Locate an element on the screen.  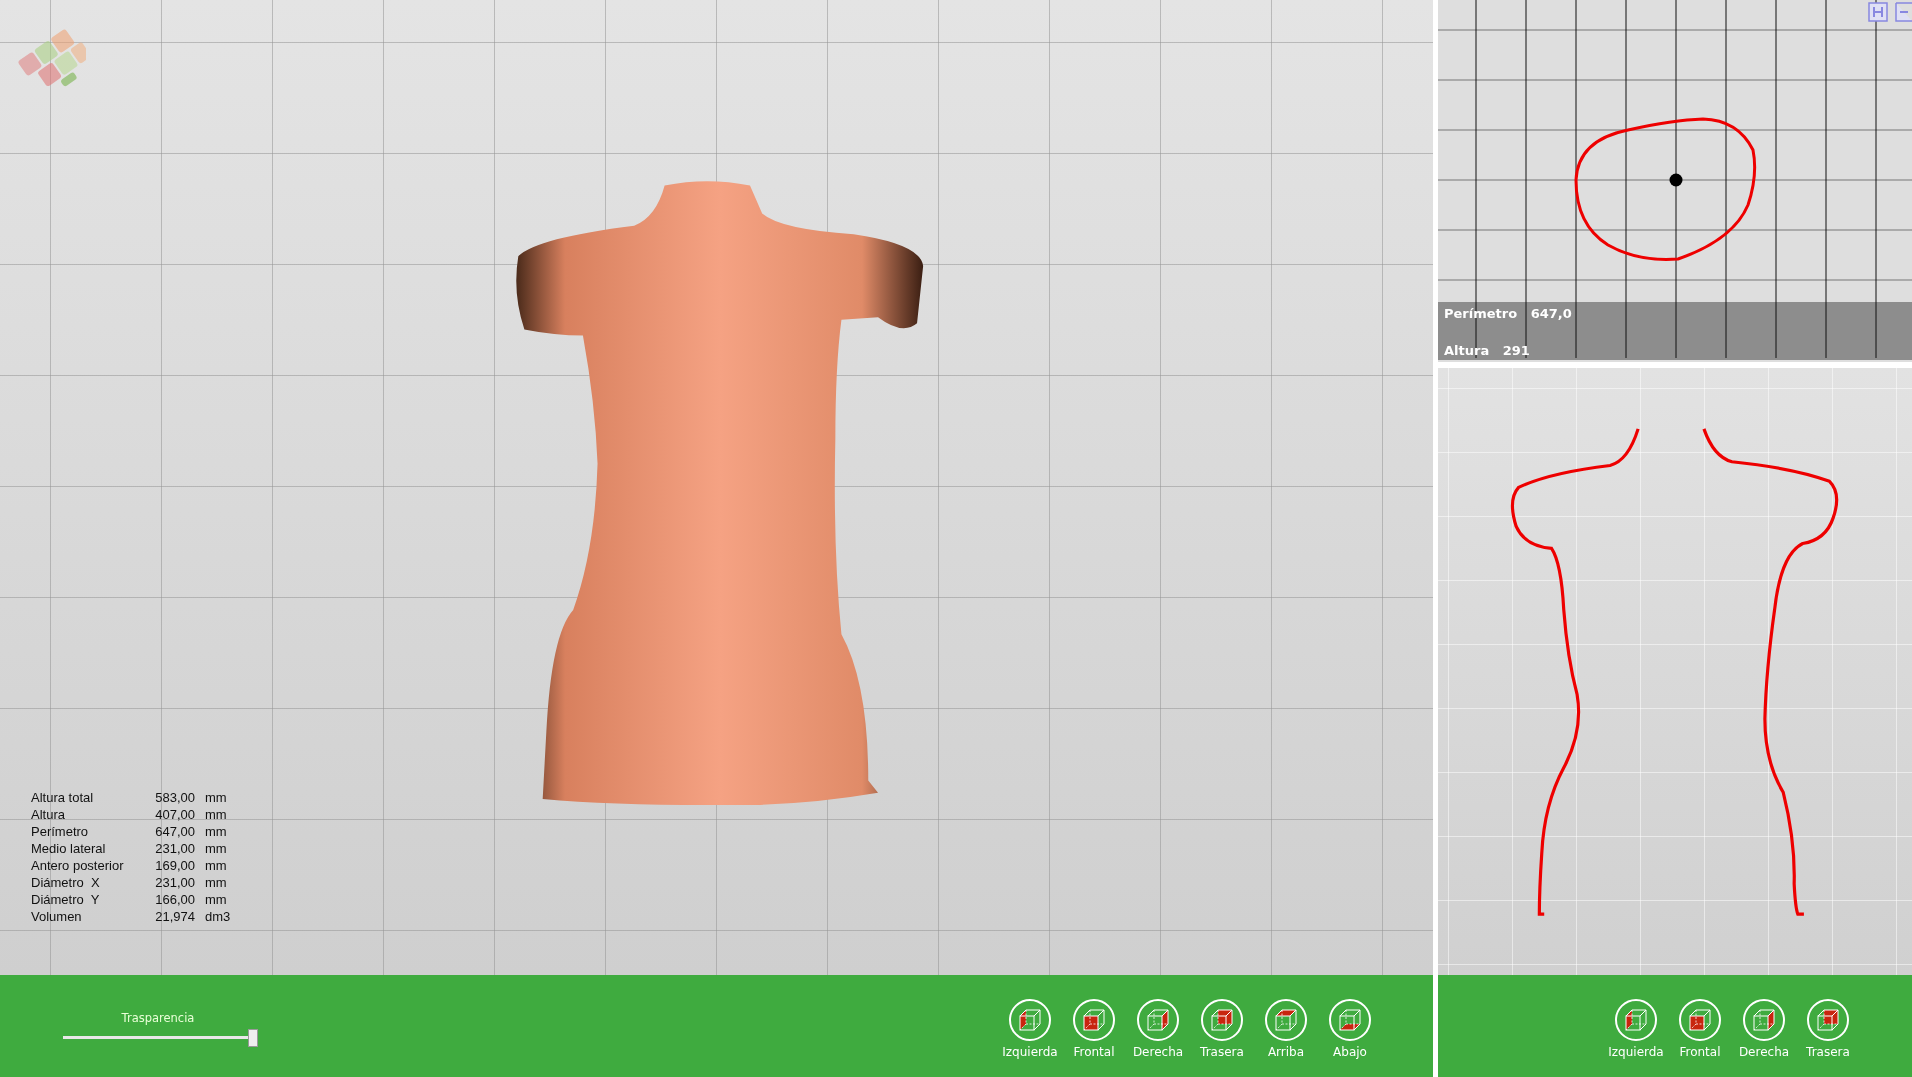
measurement-label: Diámetro X is located at coordinates (66, 883).